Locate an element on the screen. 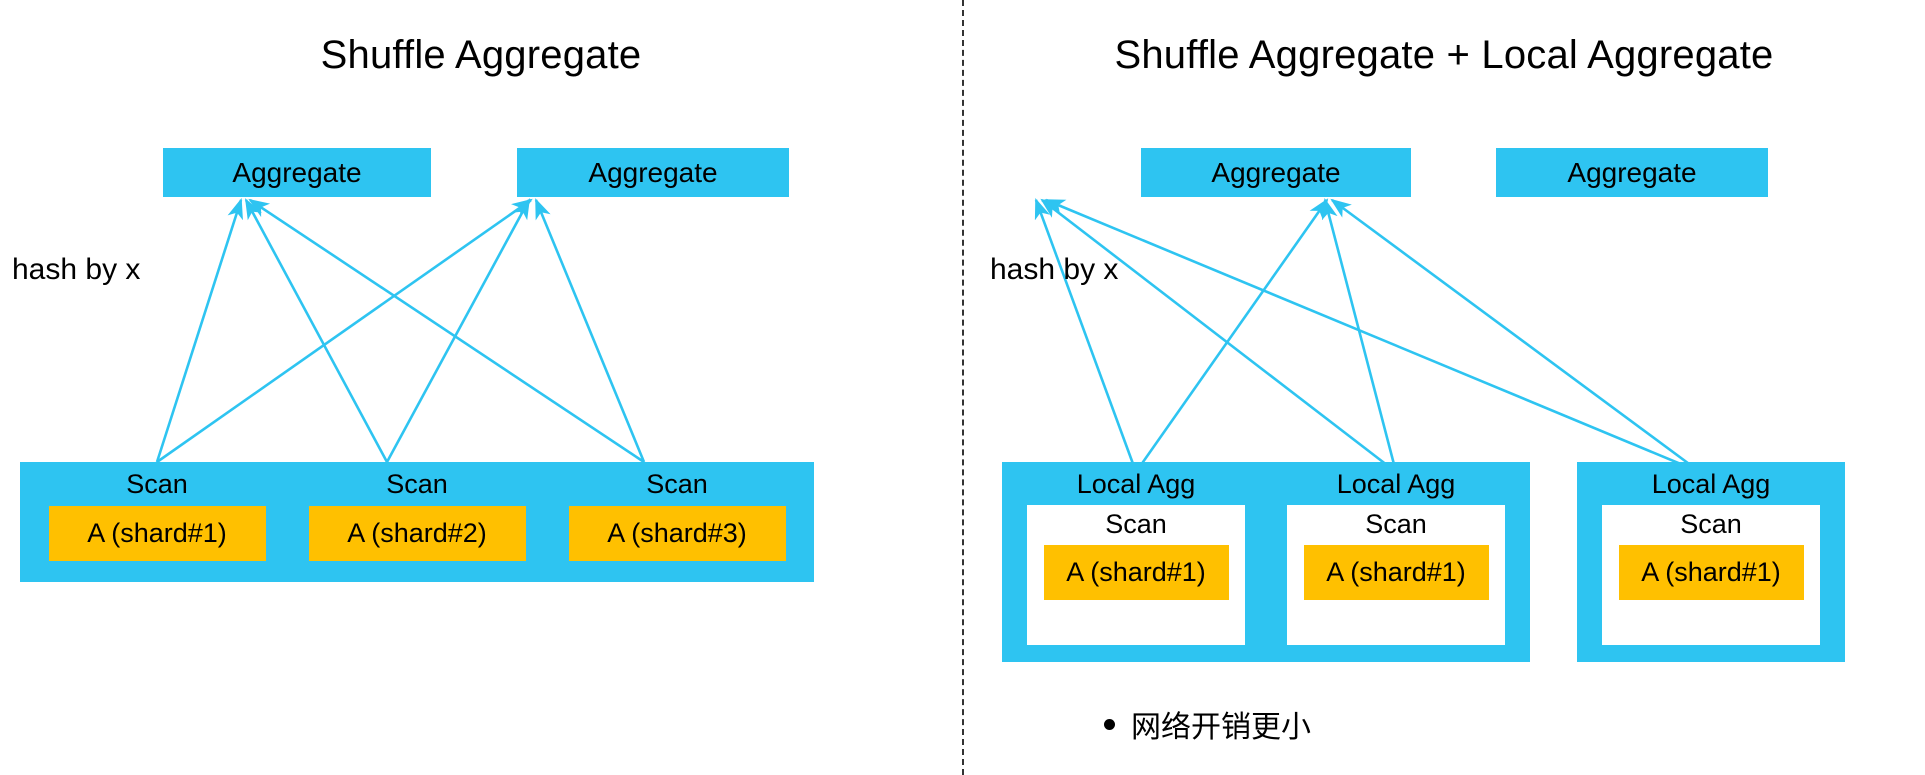 This screenshot has width=1925, height=775. edge-scan2-agg2 is located at coordinates (458, 330).